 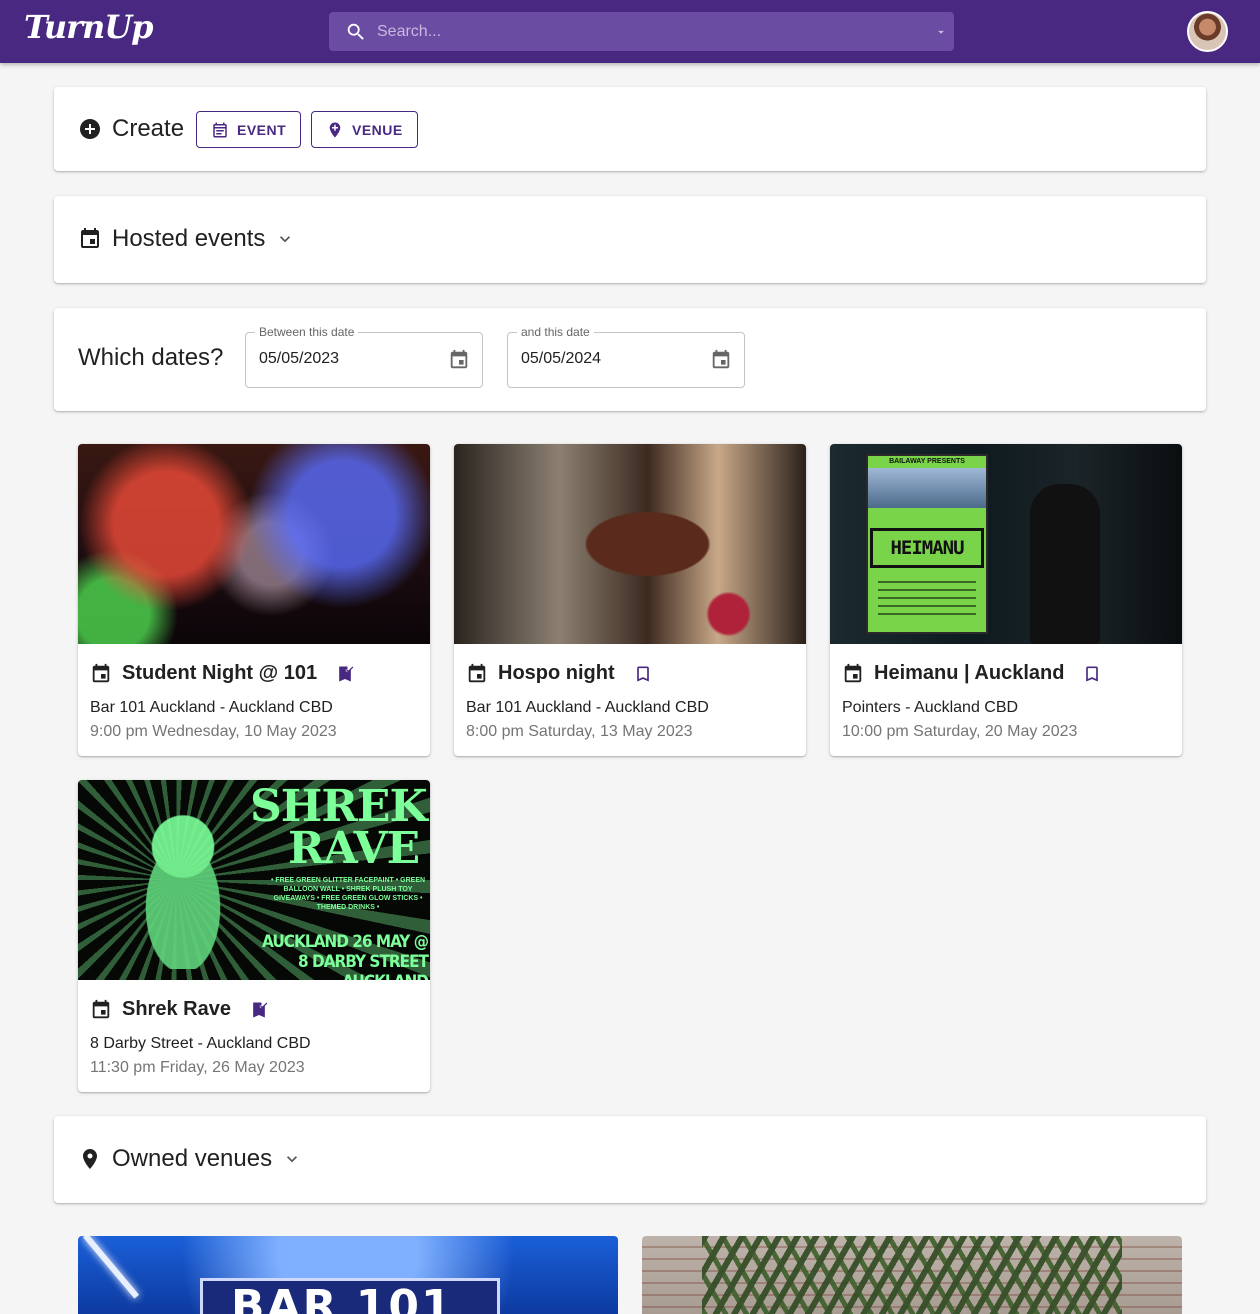 I want to click on search-input, so click(x=647, y=31).